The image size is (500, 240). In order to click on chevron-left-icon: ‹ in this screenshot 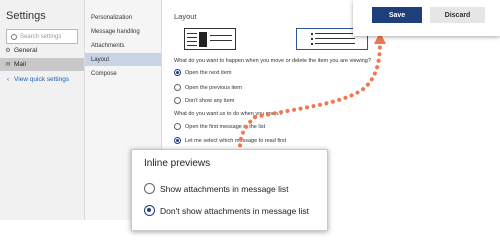, I will do `click(8, 79)`.